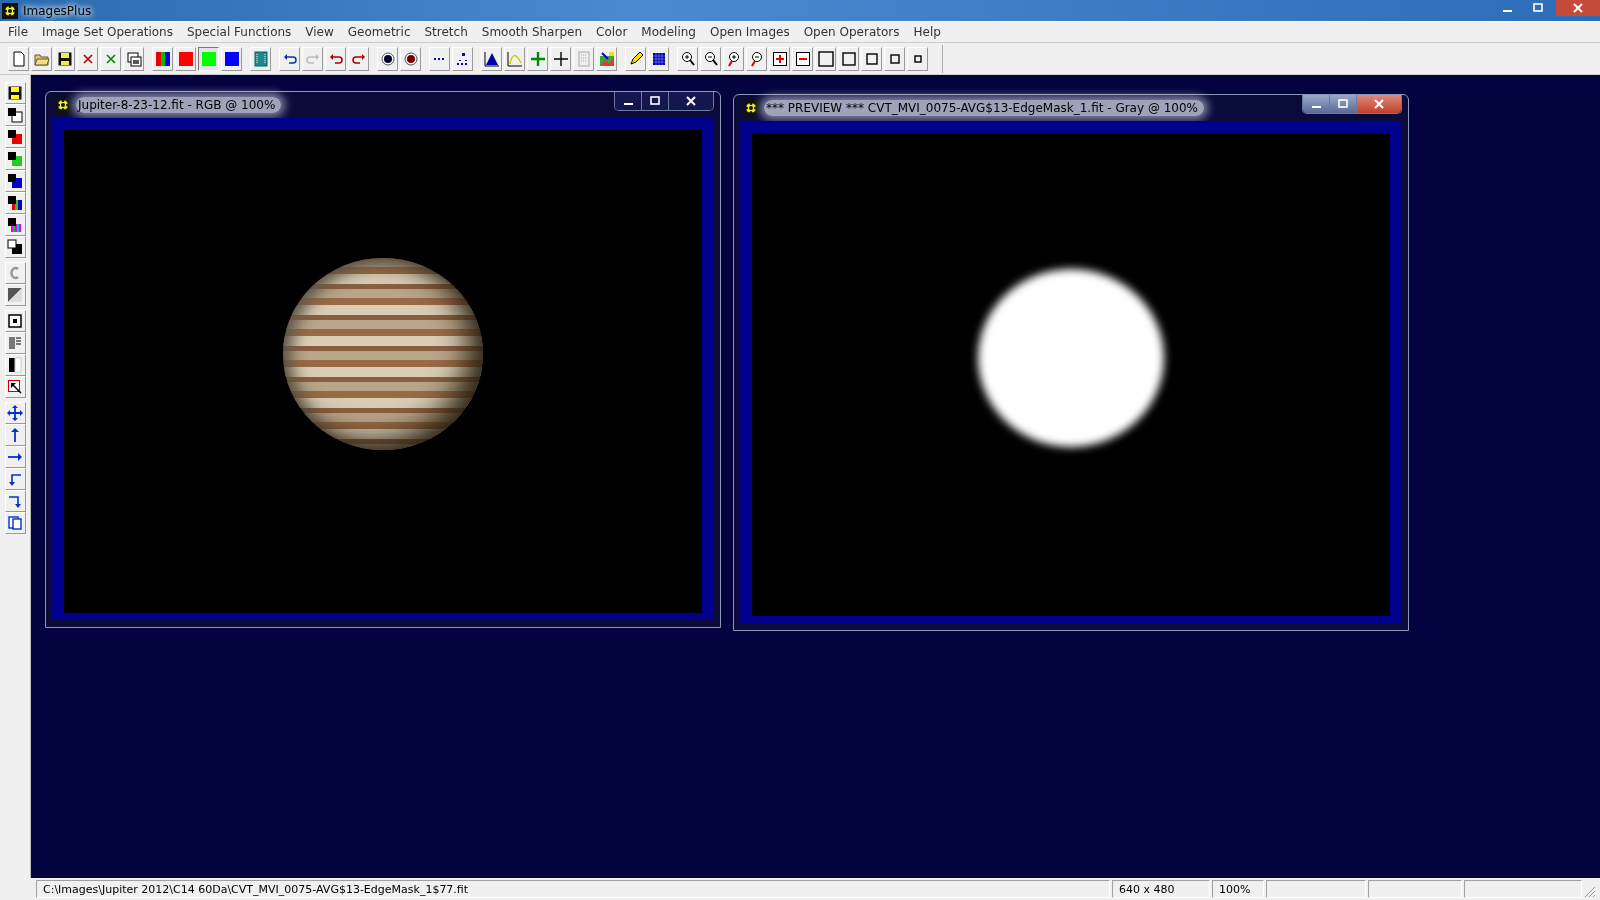 The image size is (1600, 900). I want to click on redo-button, so click(358, 58).